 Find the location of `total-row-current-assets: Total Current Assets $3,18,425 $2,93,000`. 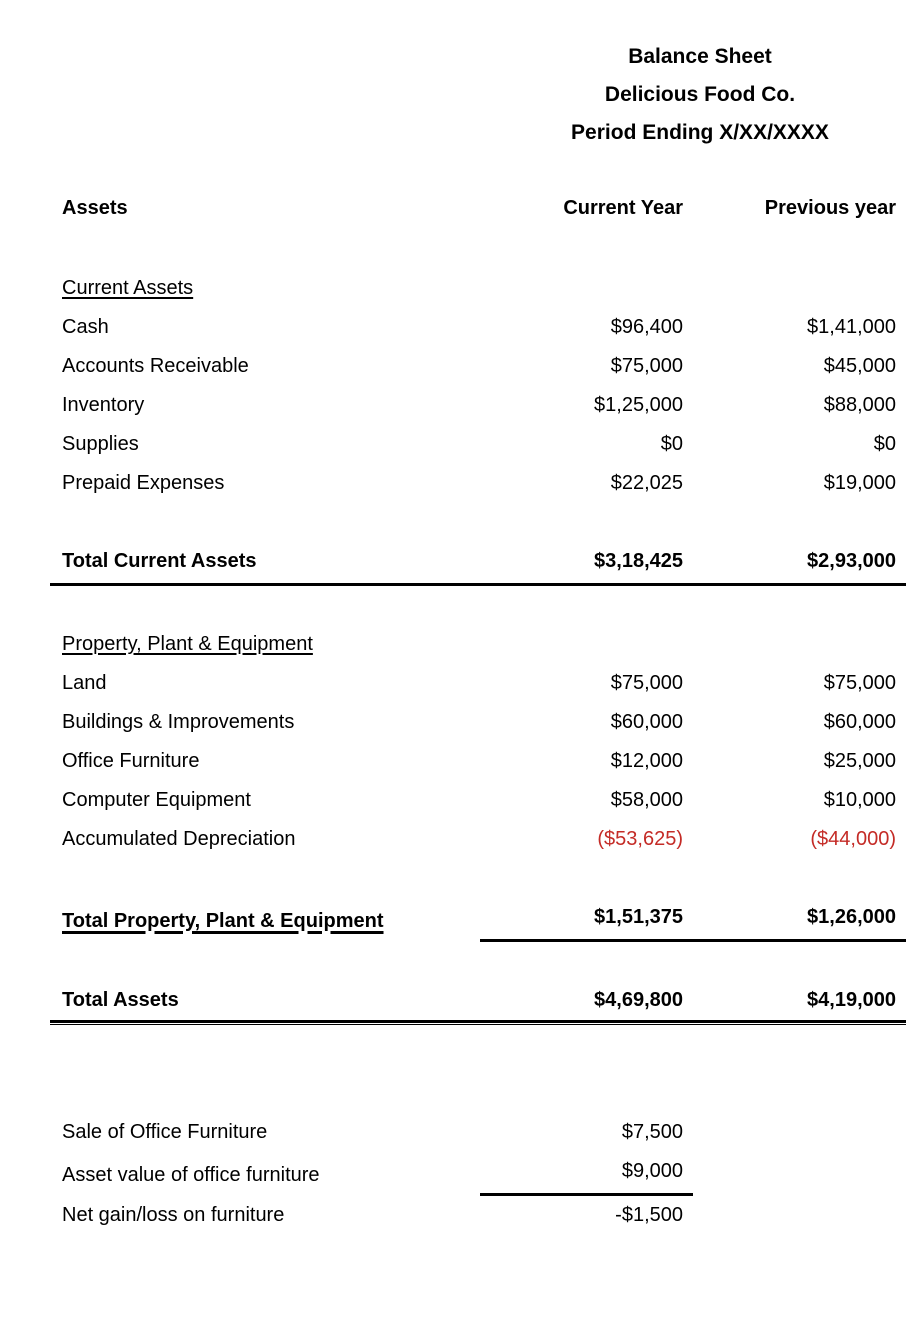

total-row-current-assets: Total Current Assets $3,18,425 $2,93,000 is located at coordinates (478, 564).